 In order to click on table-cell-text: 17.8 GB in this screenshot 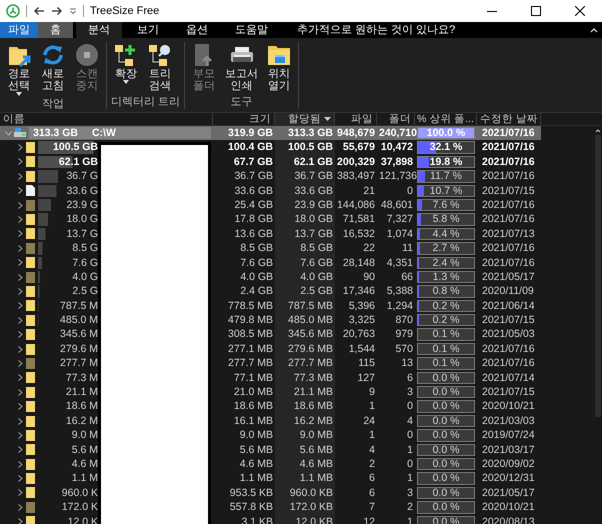, I will do `click(253, 219)`.